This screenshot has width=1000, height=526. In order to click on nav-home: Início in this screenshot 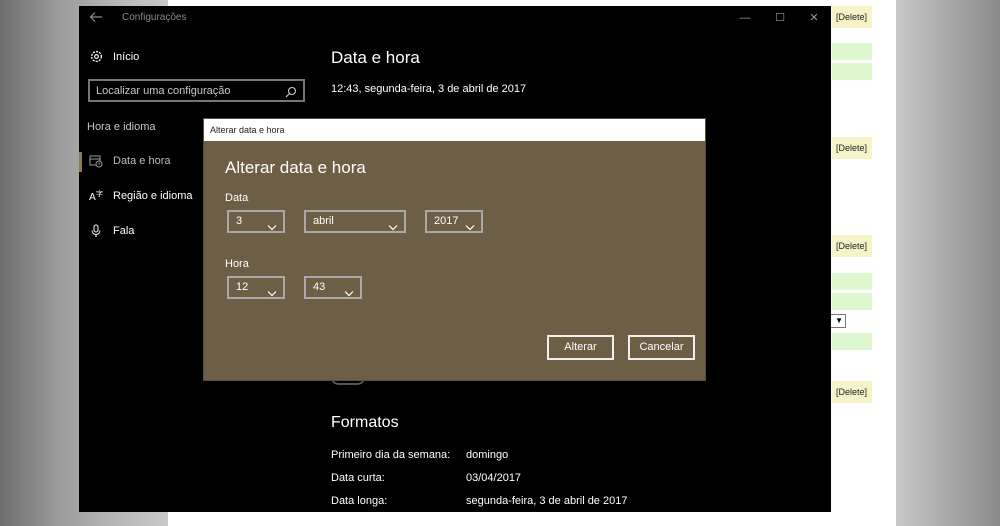, I will do `click(167, 58)`.